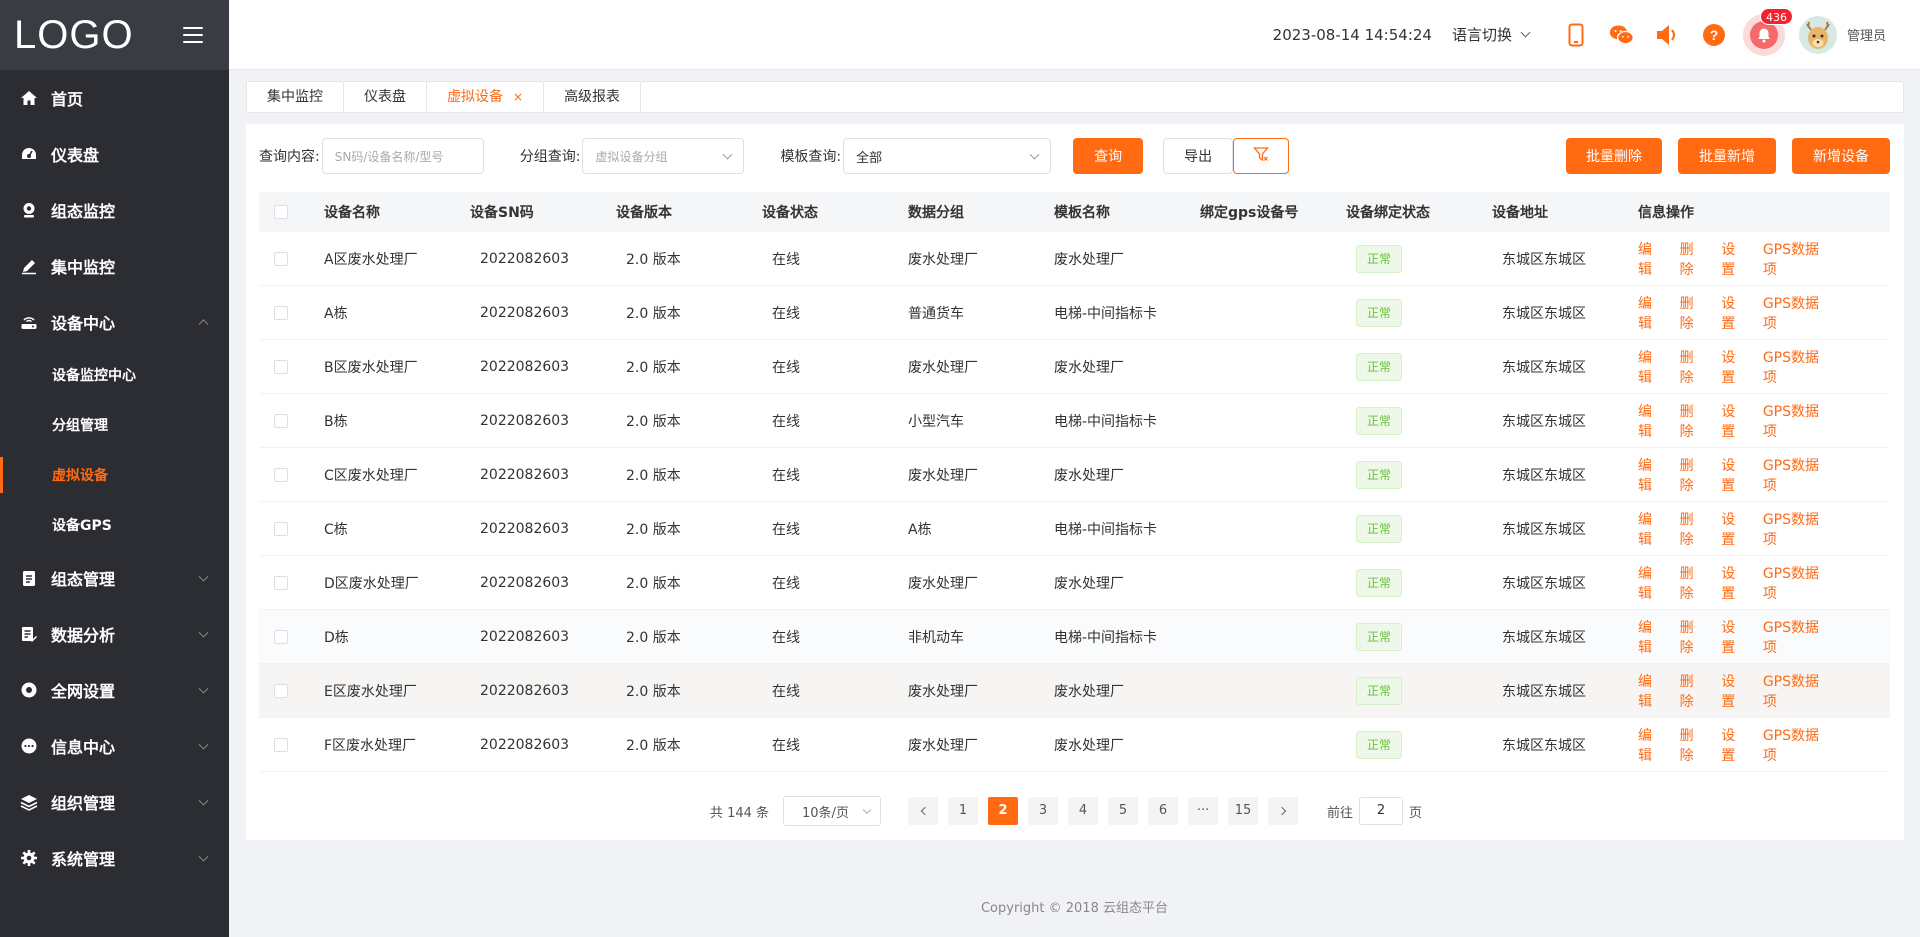 Image resolution: width=1920 pixels, height=937 pixels. What do you see at coordinates (281, 212) in the screenshot?
I see `select-all-checkbox` at bounding box center [281, 212].